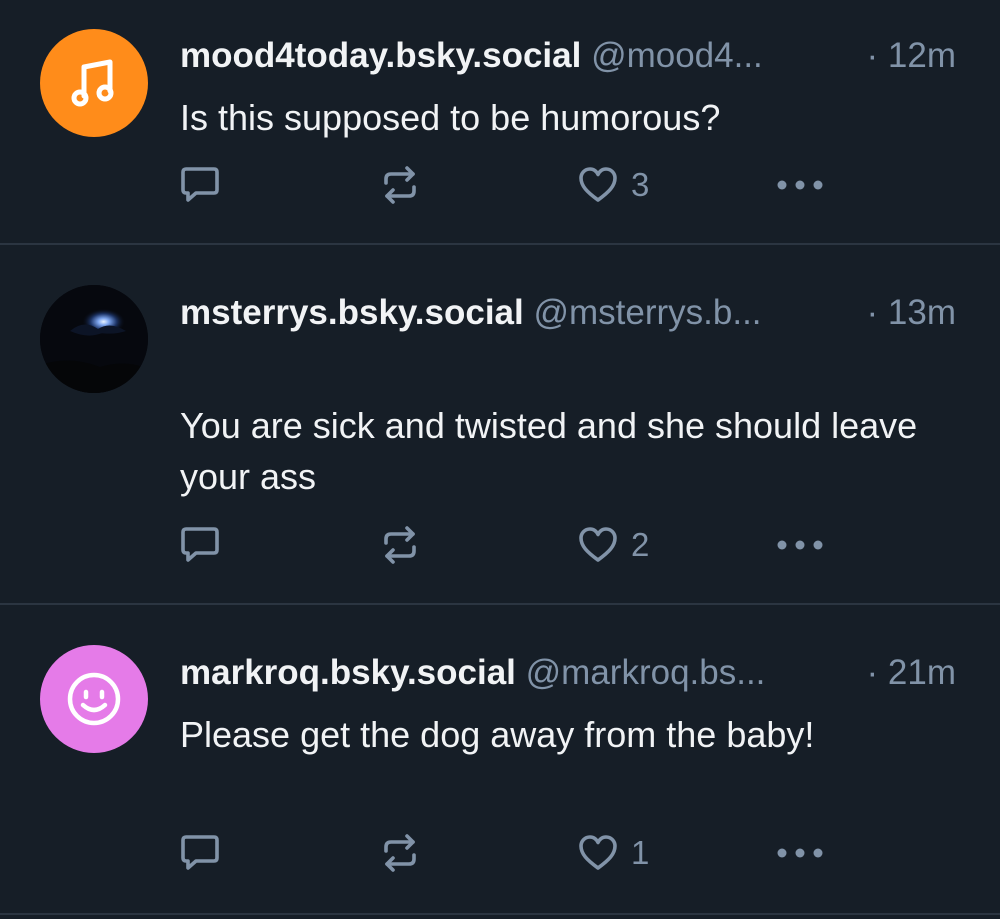 The height and width of the screenshot is (919, 1000). I want to click on post-actions: 3, so click(500, 185).